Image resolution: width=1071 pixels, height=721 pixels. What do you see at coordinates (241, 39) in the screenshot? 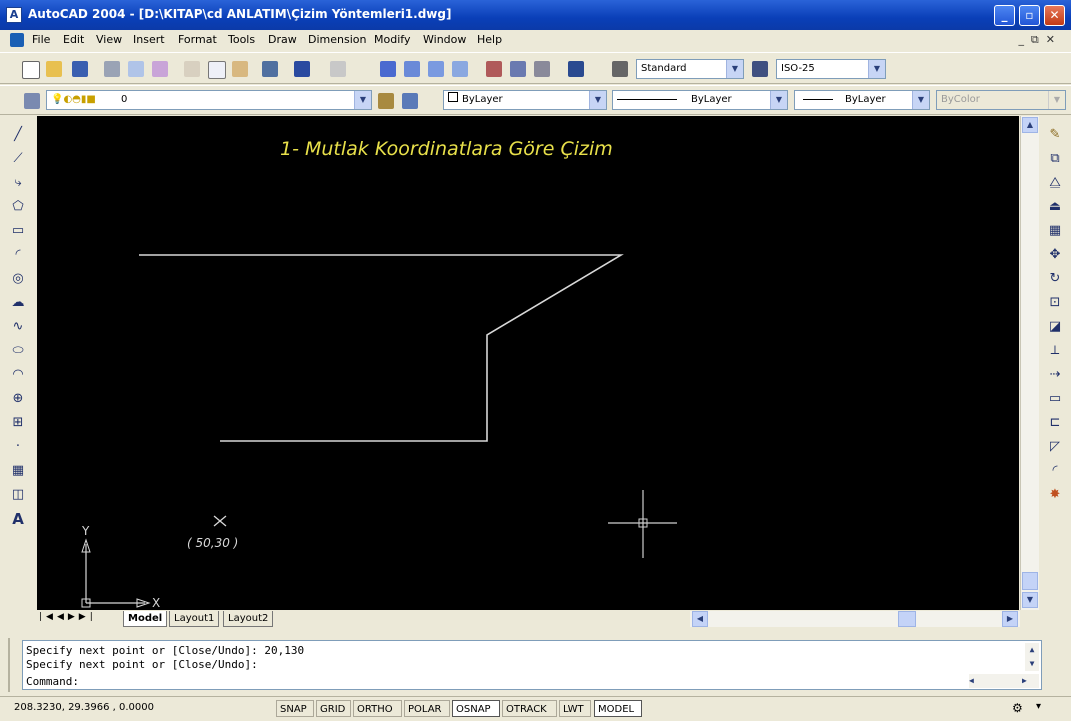
I see `menu-tools: Tools` at bounding box center [241, 39].